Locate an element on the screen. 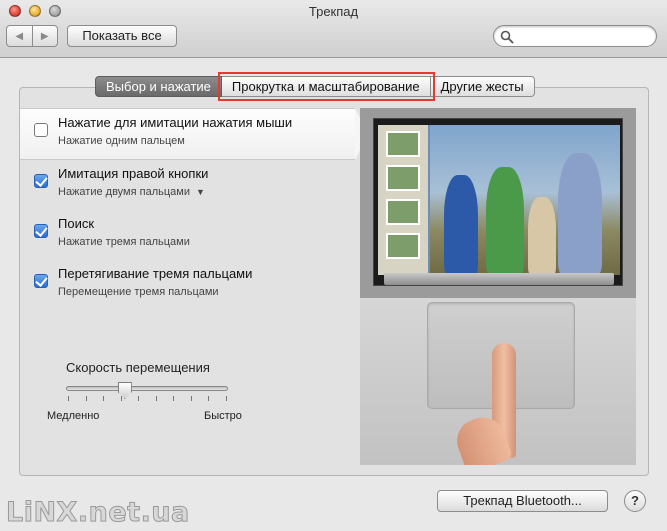 Image resolution: width=667 pixels, height=531 pixels. option-subtitle: Нажатие тремя пальцами is located at coordinates (124, 242).